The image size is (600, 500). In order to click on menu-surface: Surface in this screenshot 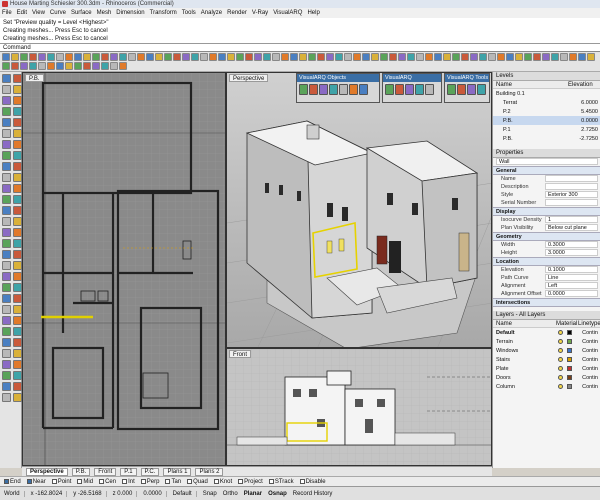, I will do `click(81, 13)`.